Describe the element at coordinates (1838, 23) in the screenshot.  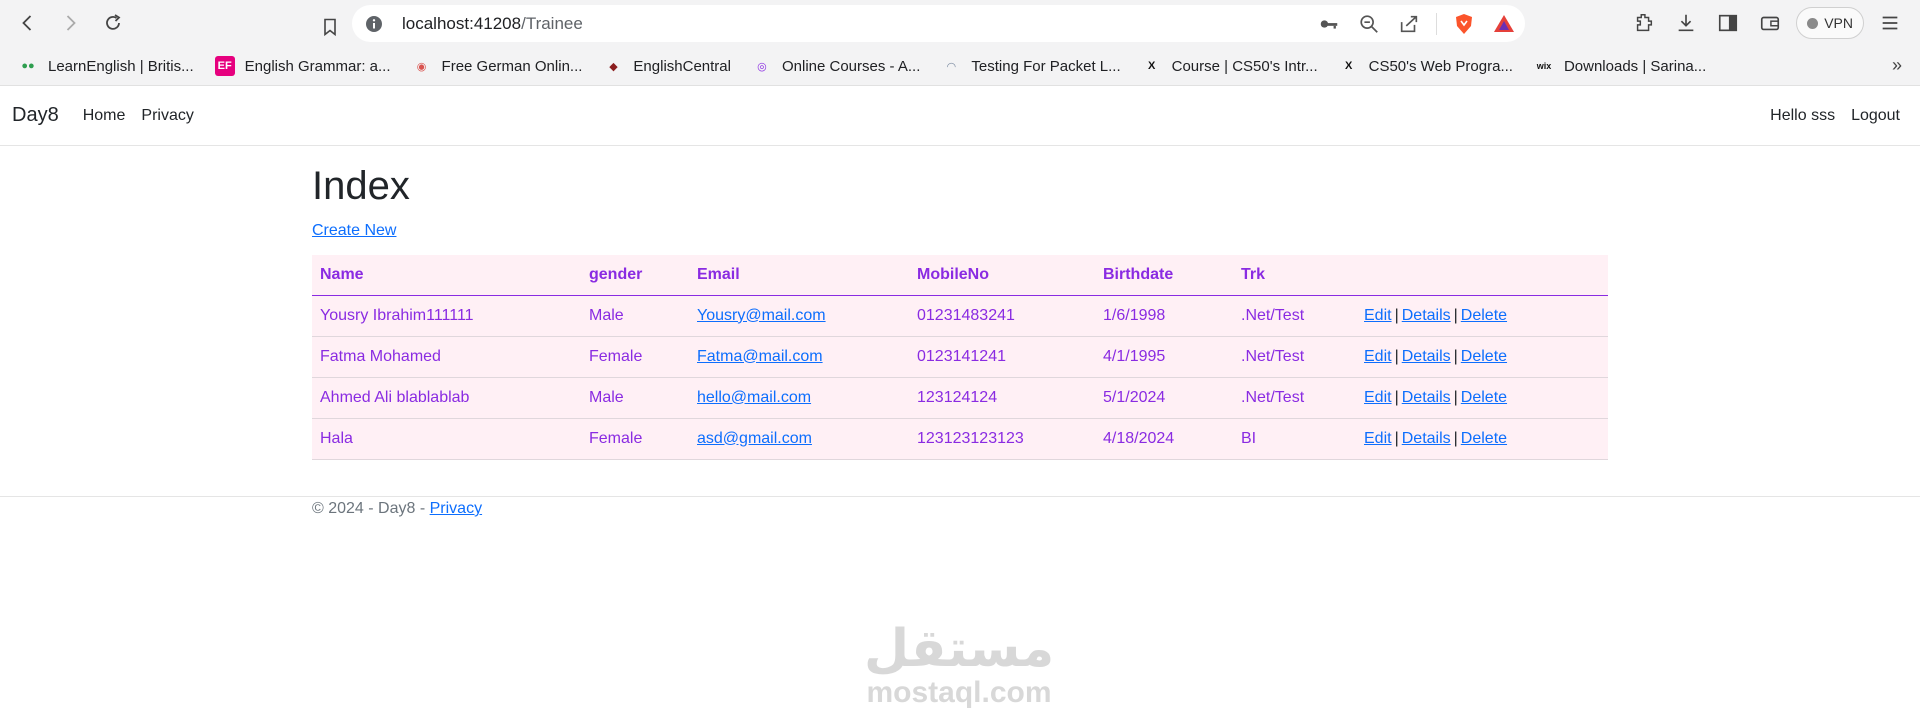
I see `vpn-label: VPN` at that location.